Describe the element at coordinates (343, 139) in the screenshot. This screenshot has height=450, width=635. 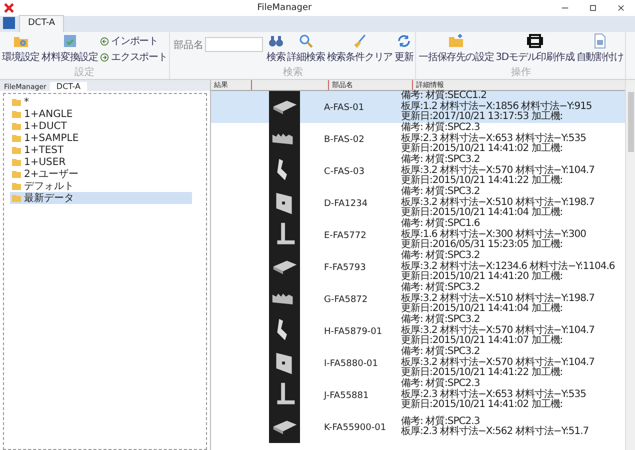
I see `part-name: B-FAS-02` at that location.